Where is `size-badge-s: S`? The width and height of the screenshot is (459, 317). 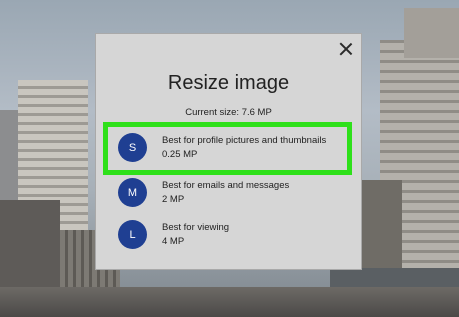 size-badge-s: S is located at coordinates (132, 147).